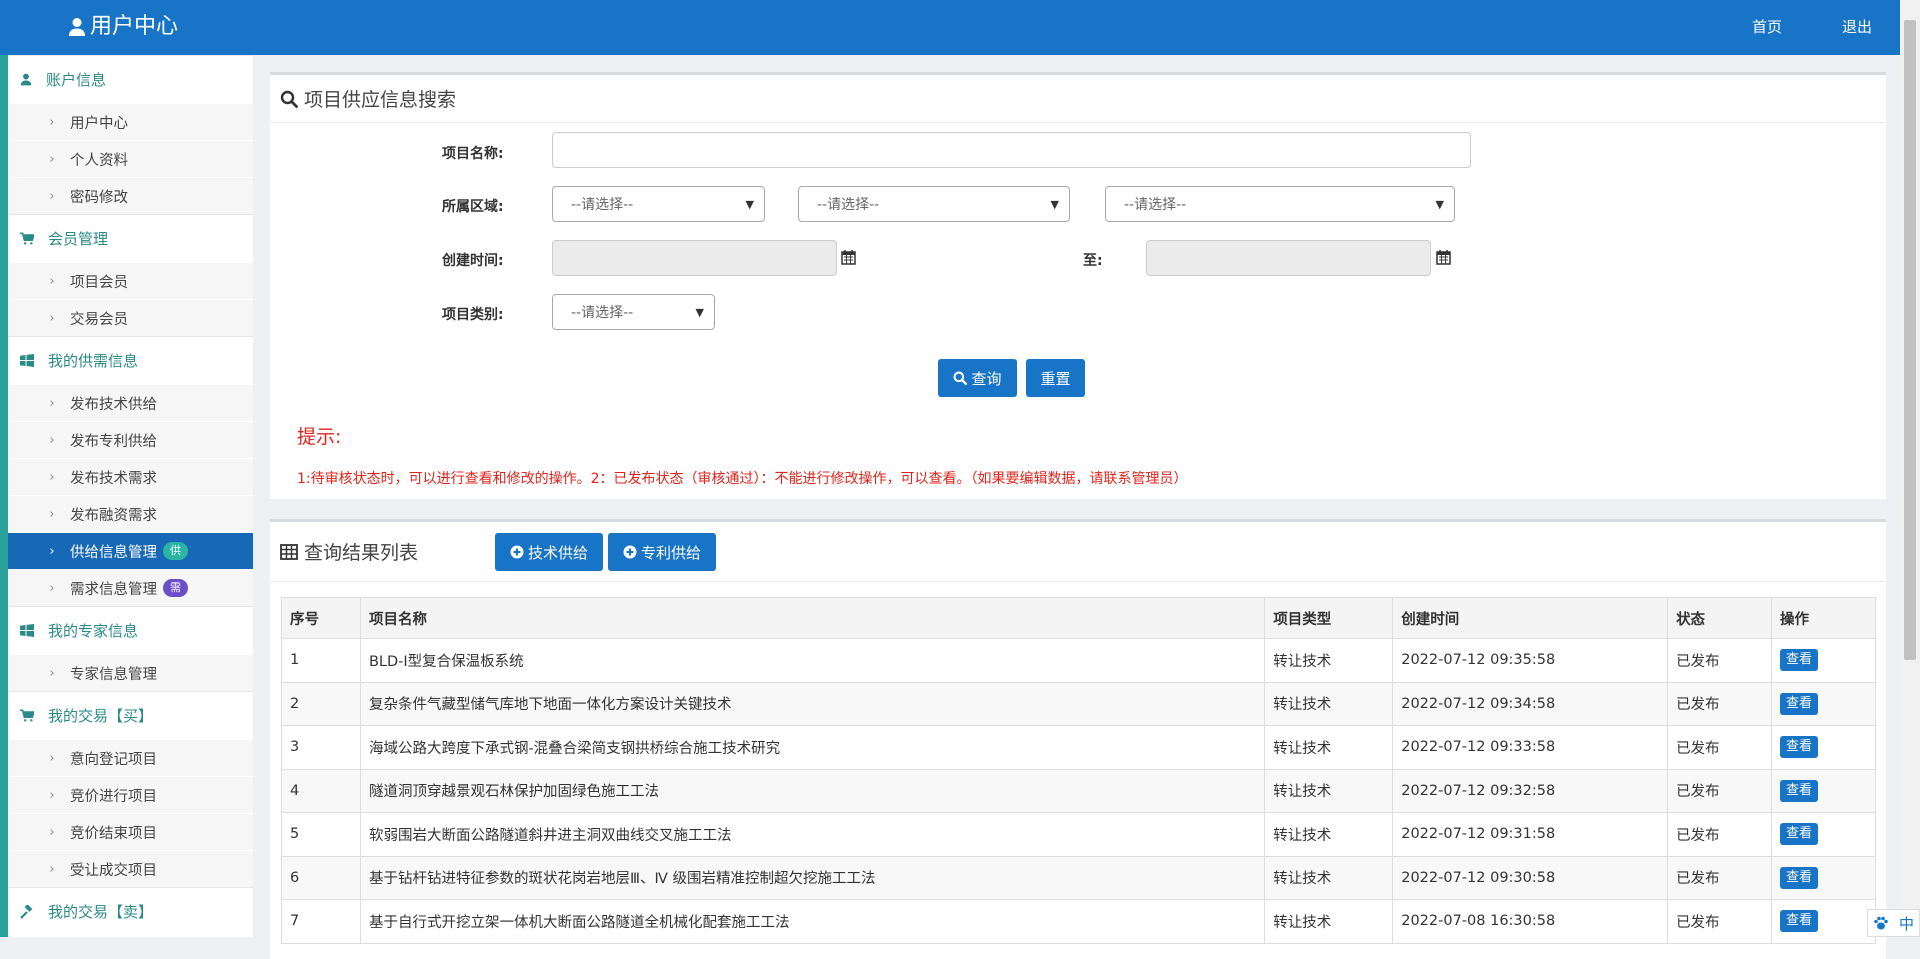 Image resolution: width=1920 pixels, height=959 pixels. I want to click on district-select: --请选择-- ▼, so click(1280, 204).